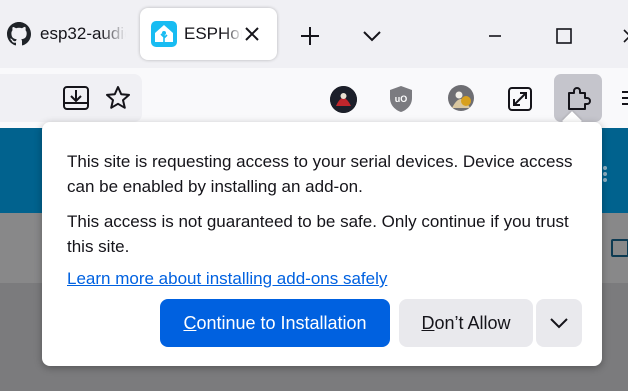 The height and width of the screenshot is (391, 628). I want to click on minimize-icon, so click(495, 36).